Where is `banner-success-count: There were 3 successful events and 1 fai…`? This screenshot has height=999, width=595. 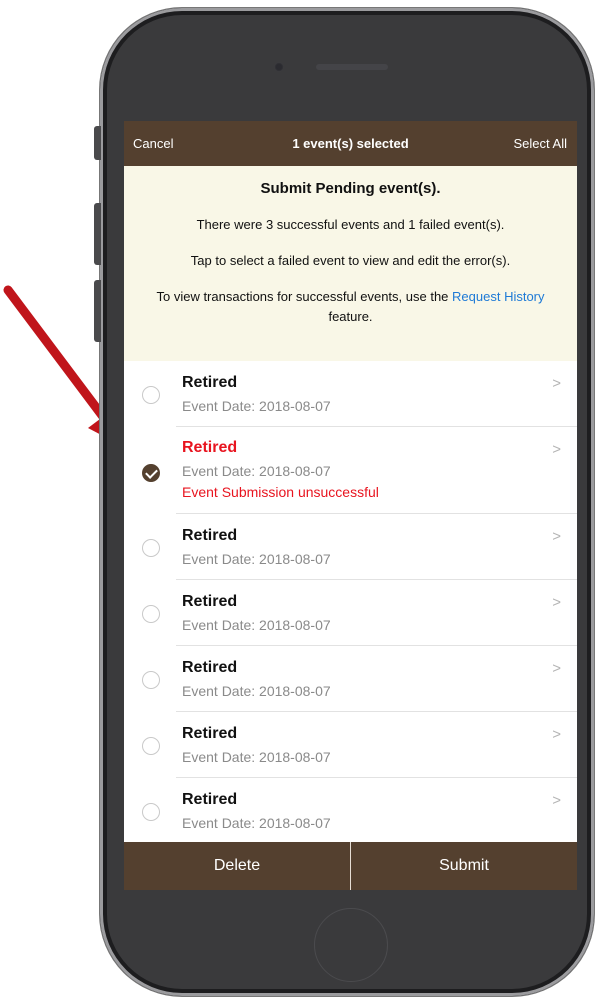
banner-success-count: There were 3 successful events and 1 fai… is located at coordinates (350, 224).